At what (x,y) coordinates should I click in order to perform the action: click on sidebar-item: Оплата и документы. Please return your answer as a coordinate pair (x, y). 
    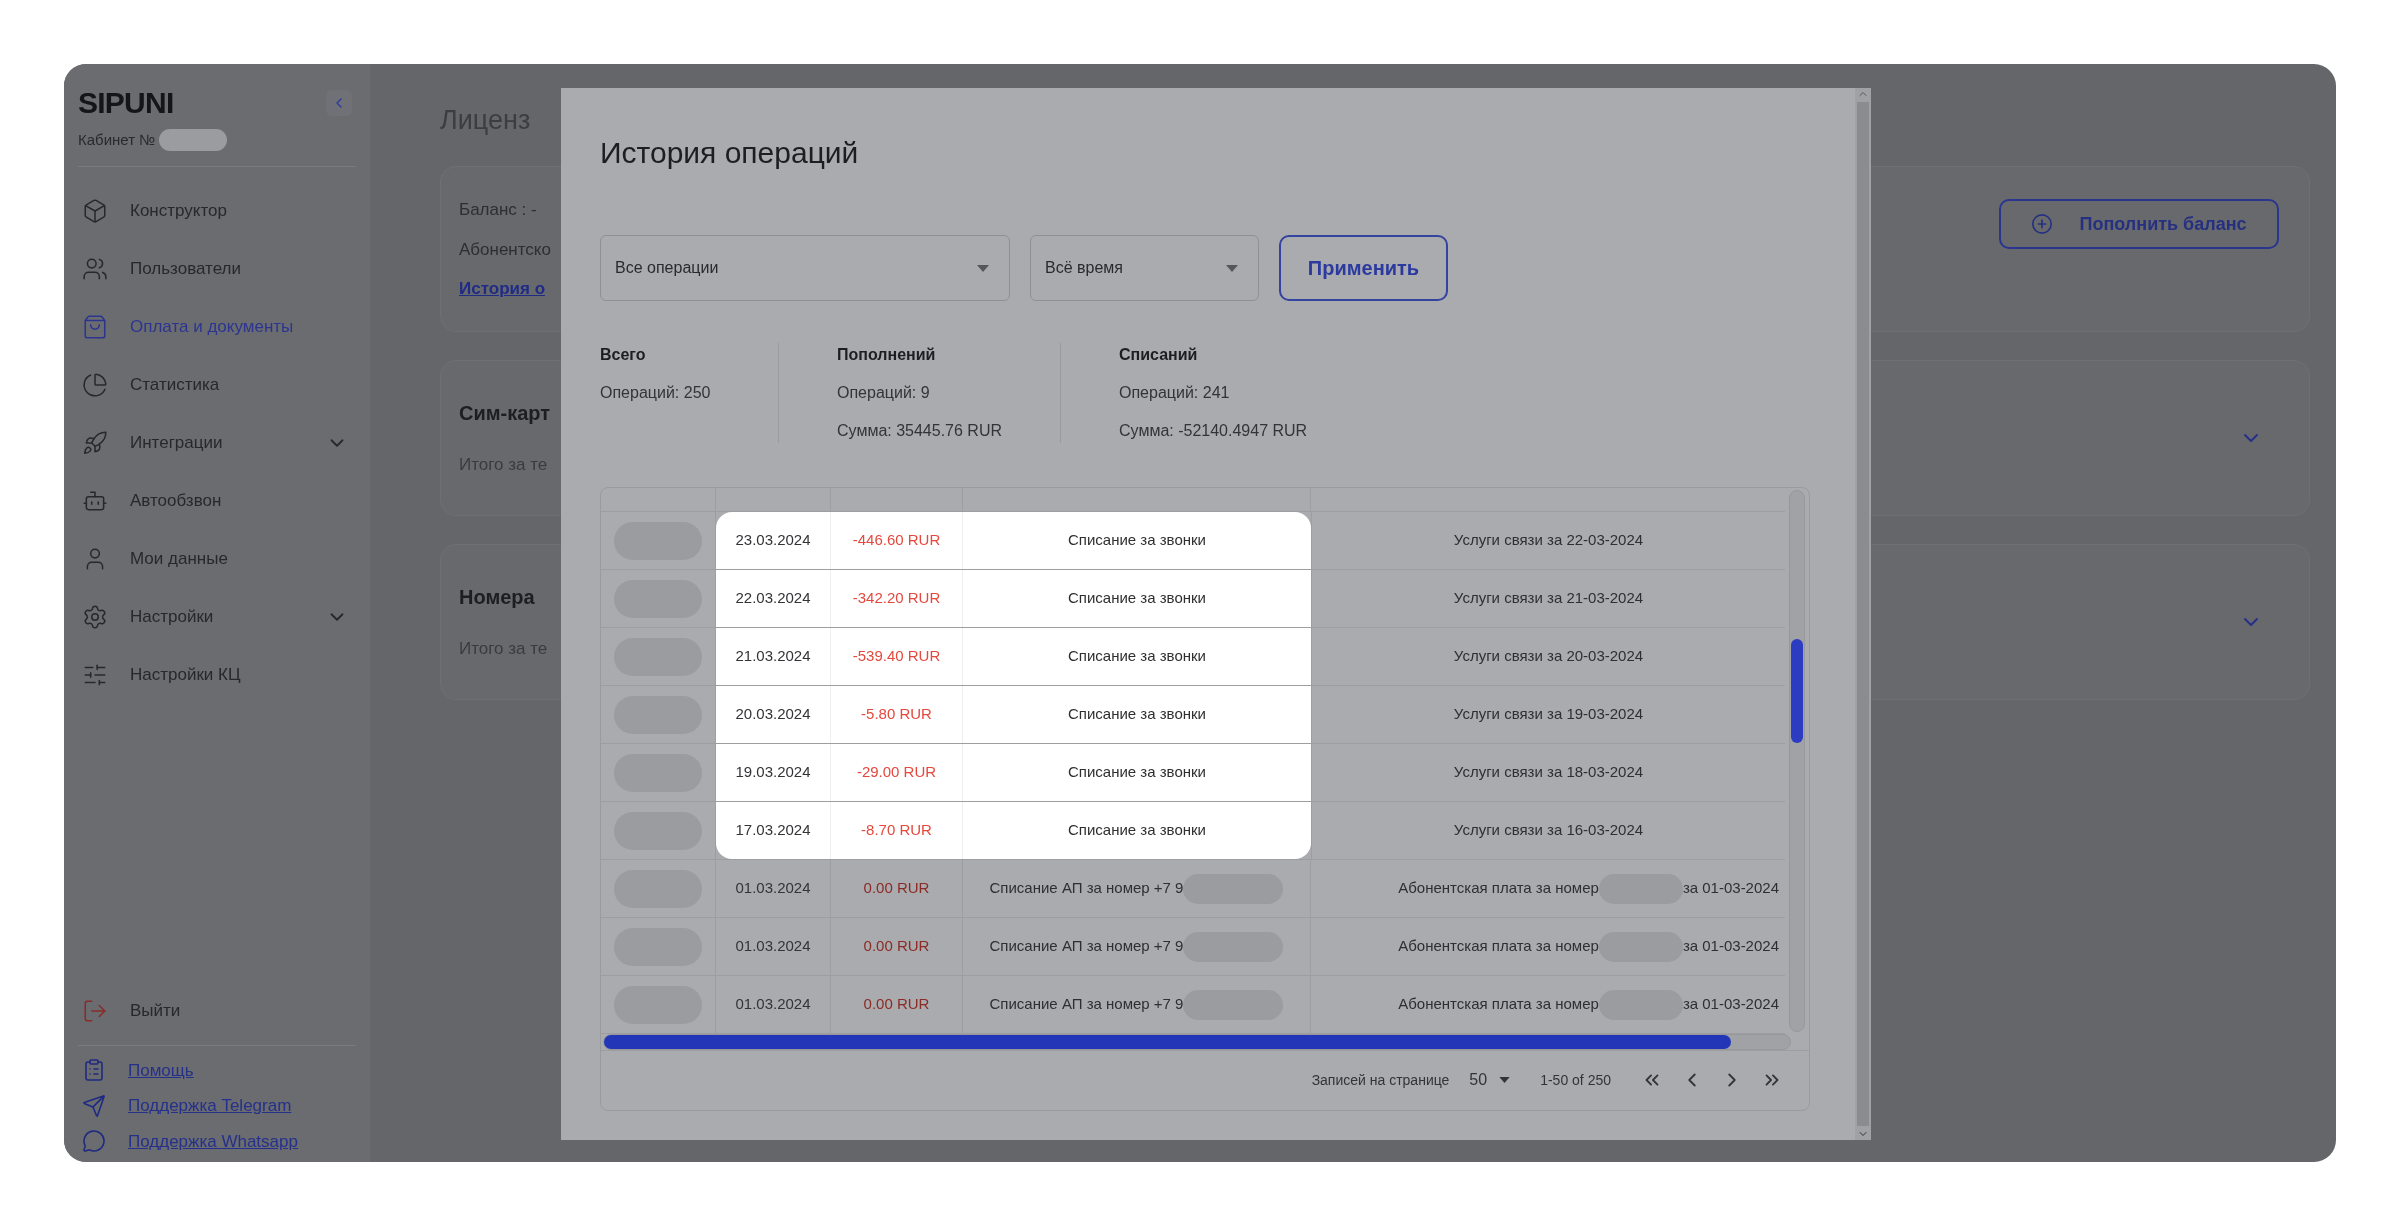
    Looking at the image, I should click on (217, 326).